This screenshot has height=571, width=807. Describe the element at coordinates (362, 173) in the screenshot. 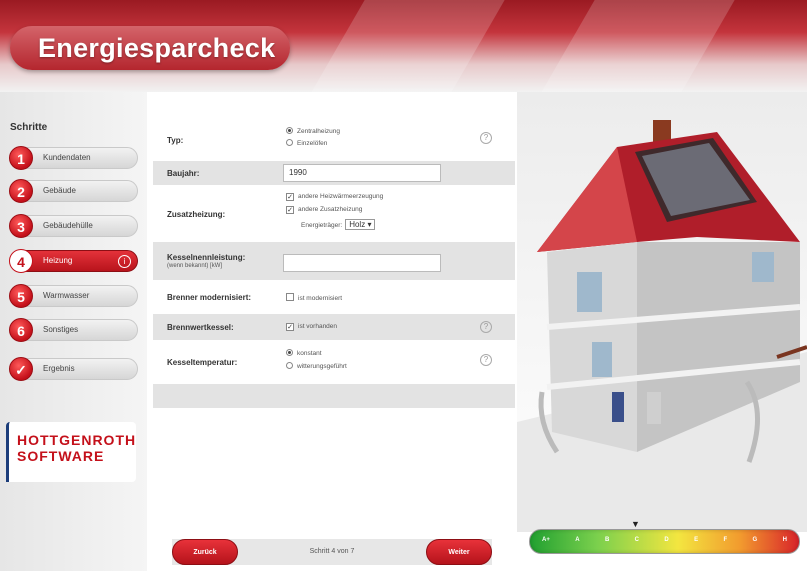

I see `baujahr-input: 1990` at that location.